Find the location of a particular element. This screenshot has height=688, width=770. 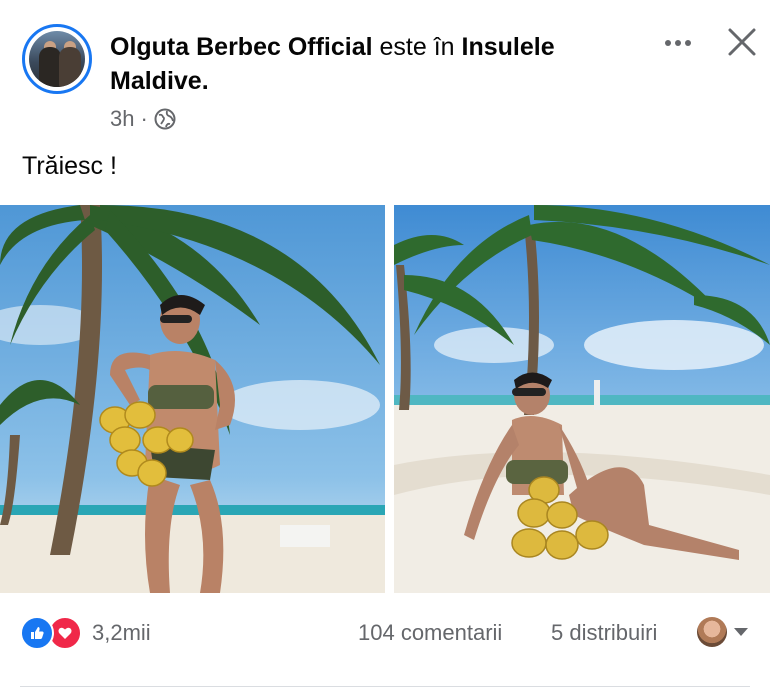

viewer-avatar is located at coordinates (712, 632).